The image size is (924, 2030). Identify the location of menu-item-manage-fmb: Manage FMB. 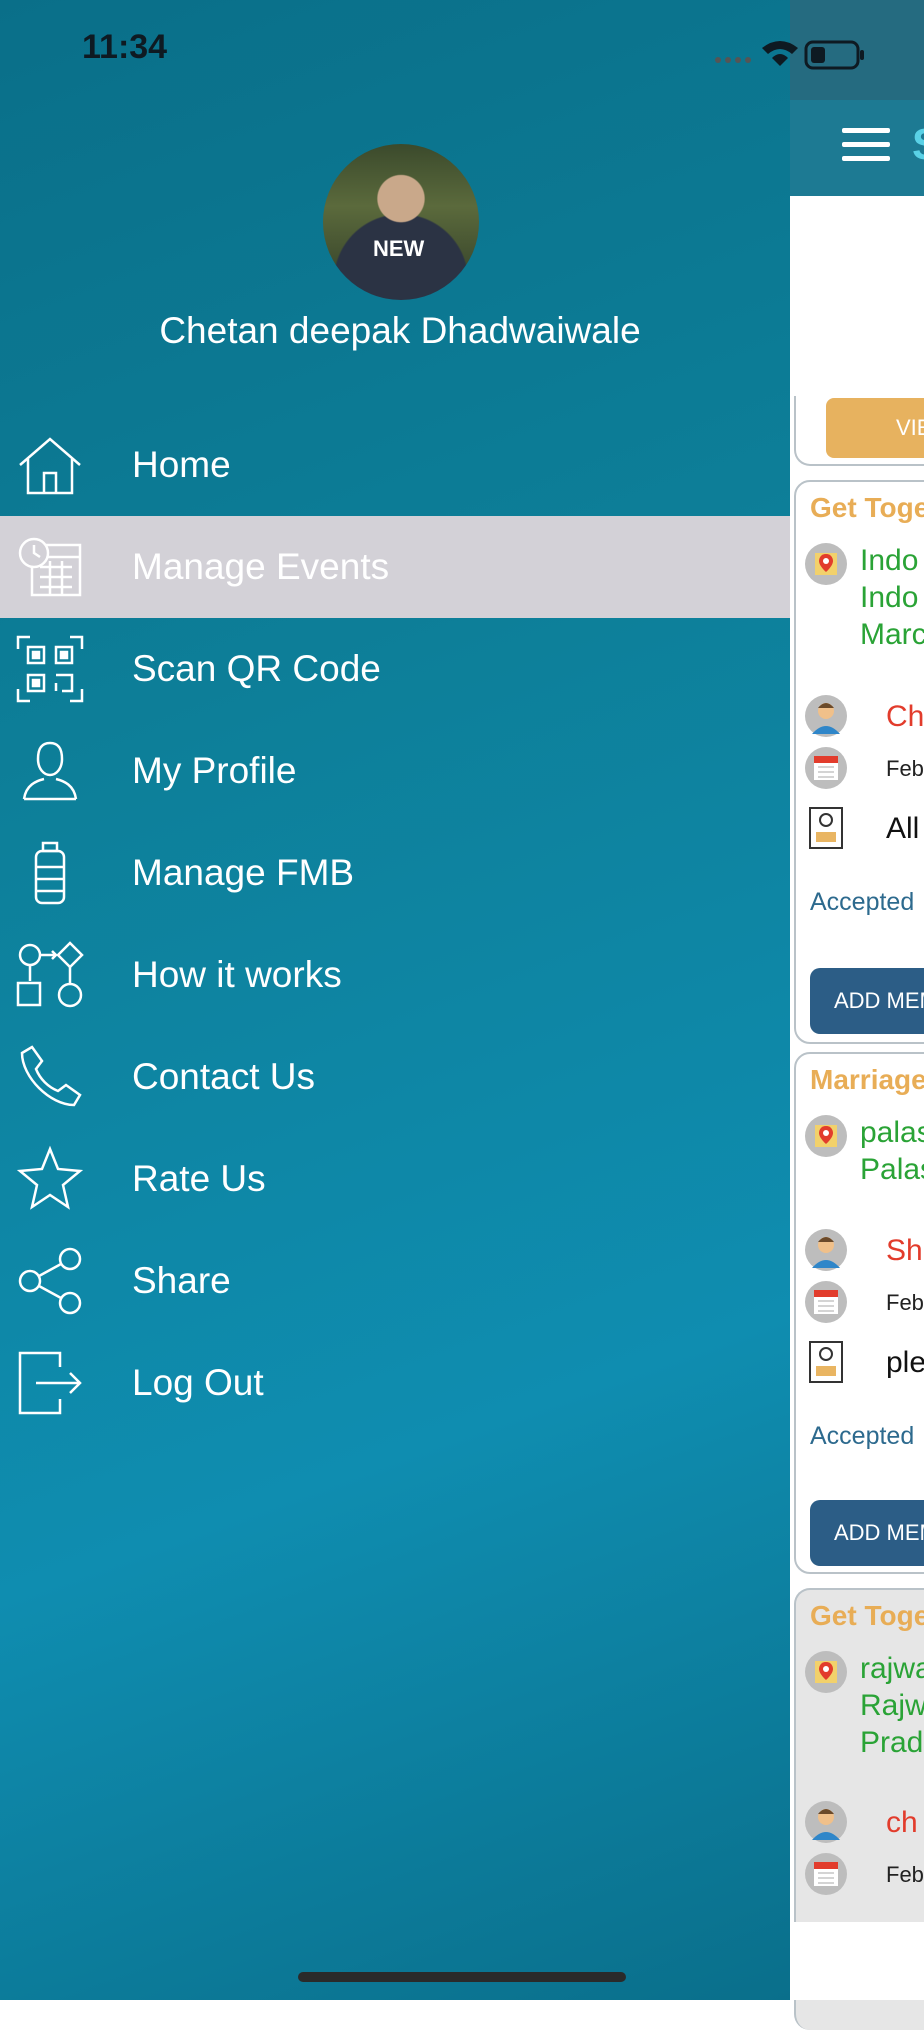
(395, 873).